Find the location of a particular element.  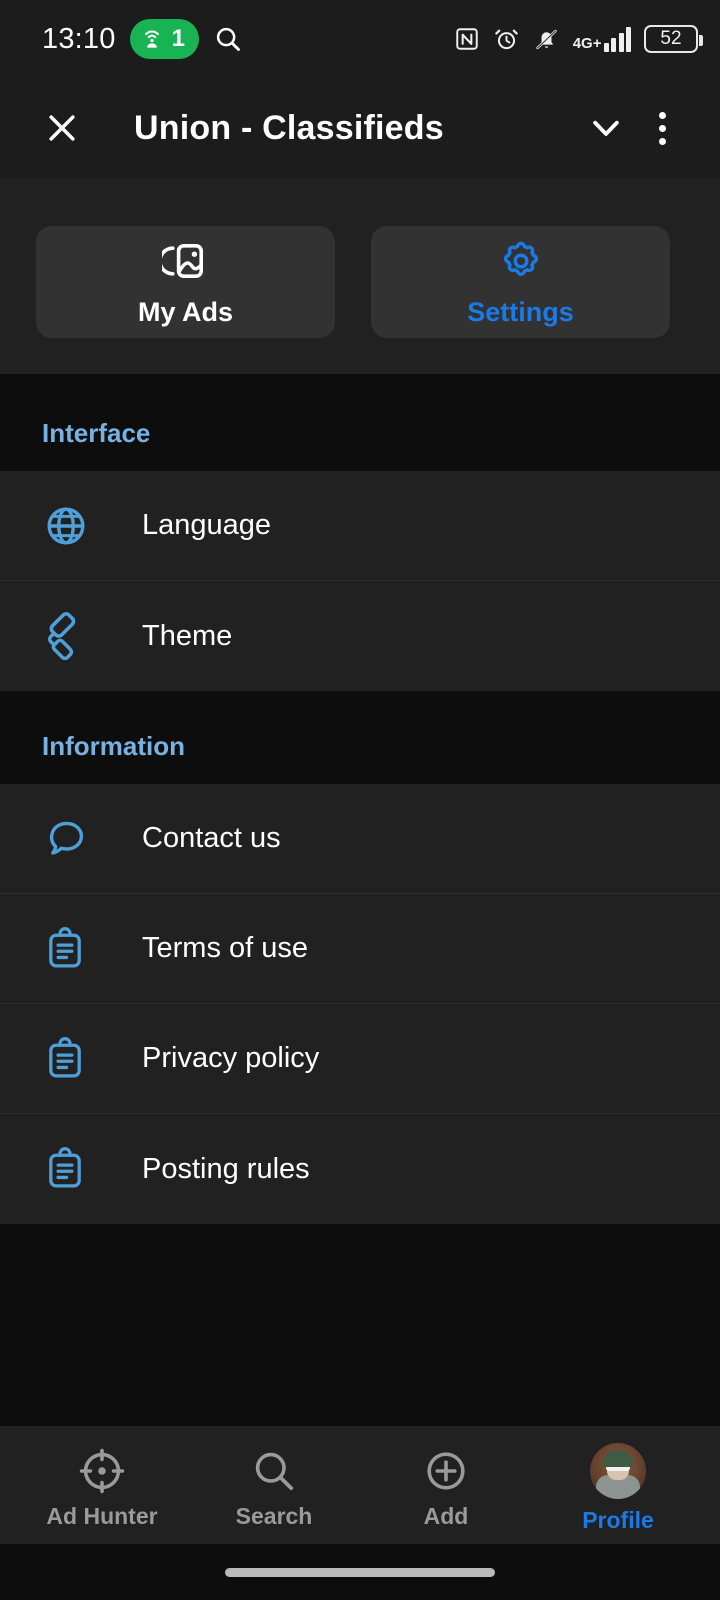

nav-item-profile: Profile is located at coordinates (618, 1488).